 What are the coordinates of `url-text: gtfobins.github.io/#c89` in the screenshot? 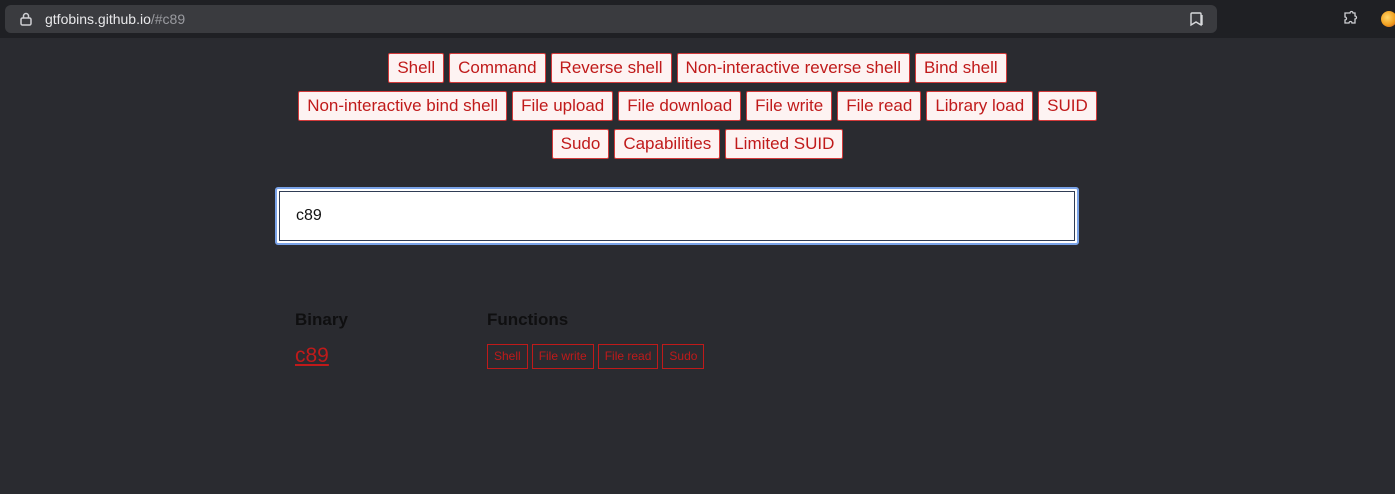 It's located at (115, 19).